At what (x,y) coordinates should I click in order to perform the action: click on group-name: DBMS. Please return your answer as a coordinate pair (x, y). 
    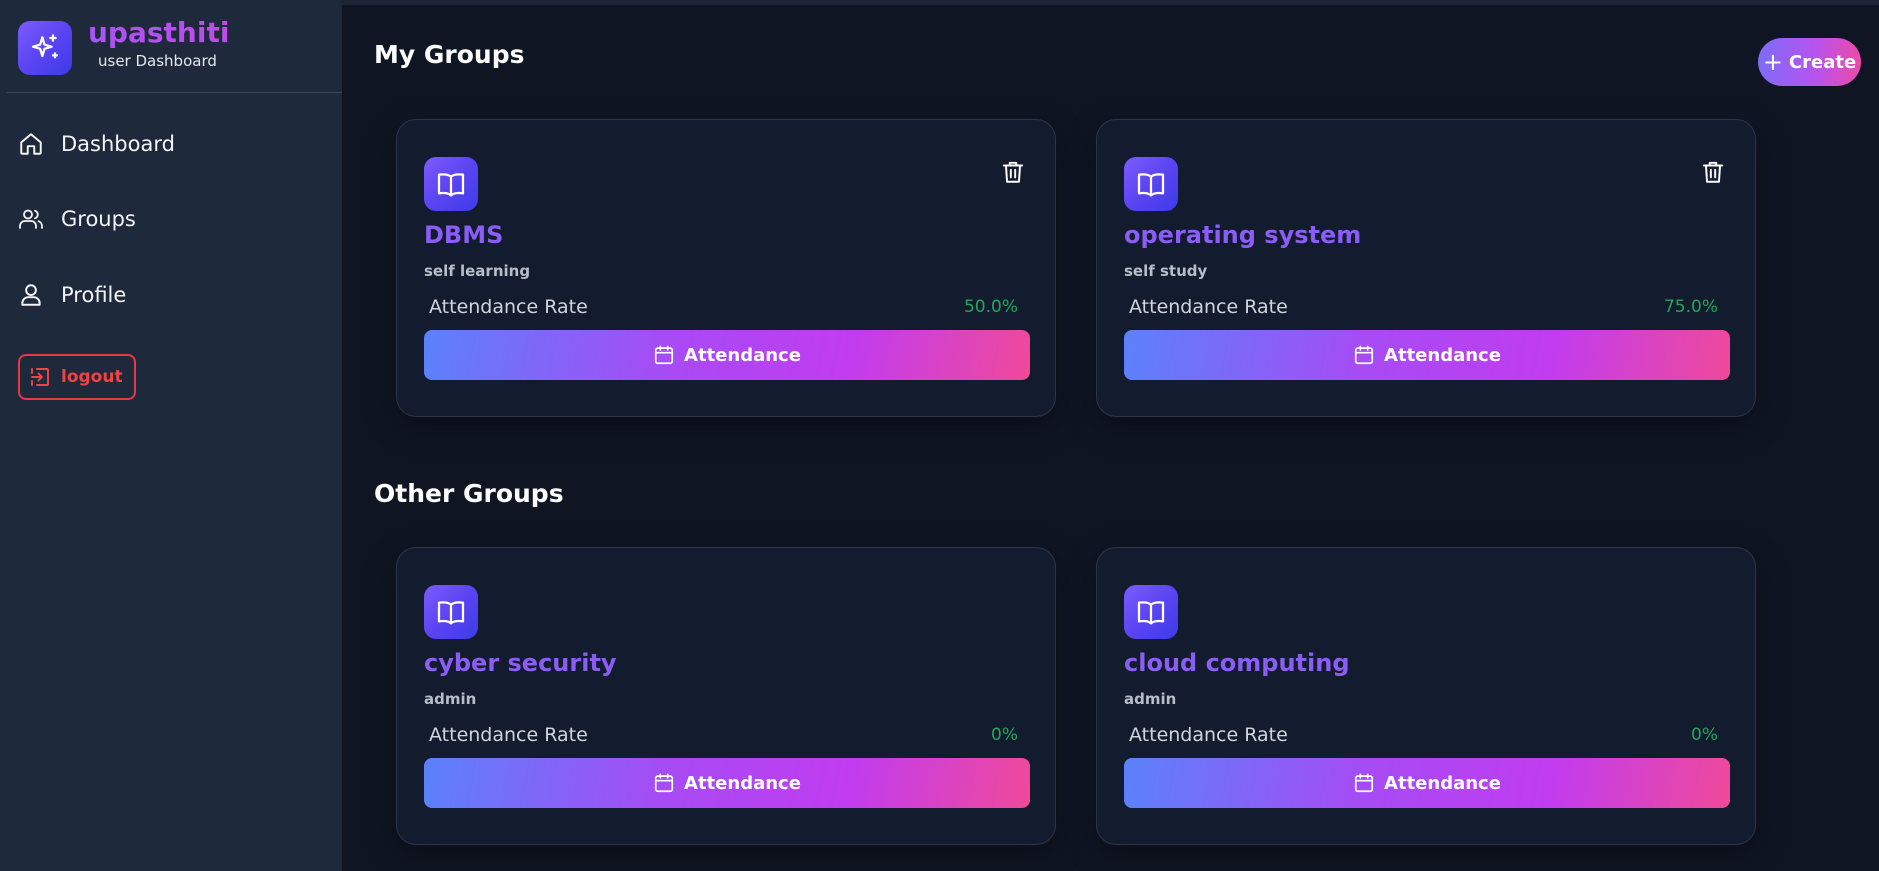
    Looking at the image, I should click on (463, 235).